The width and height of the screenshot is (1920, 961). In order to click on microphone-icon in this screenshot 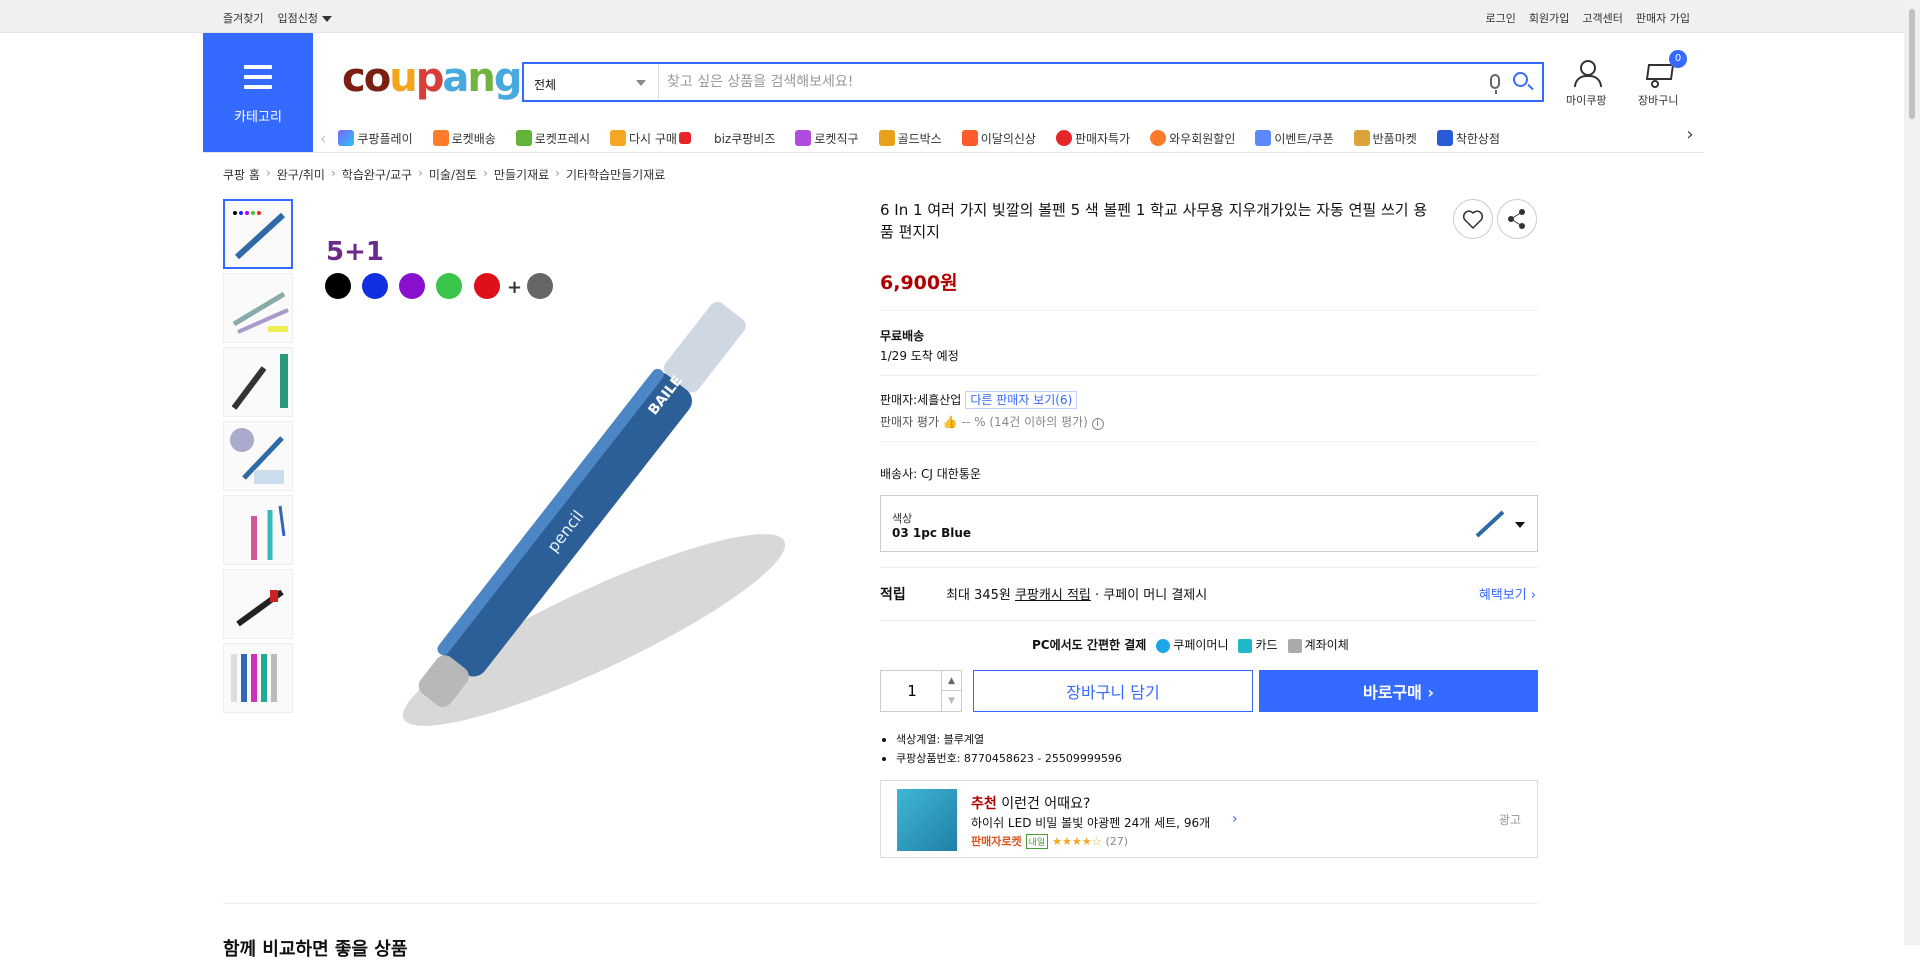, I will do `click(1495, 84)`.